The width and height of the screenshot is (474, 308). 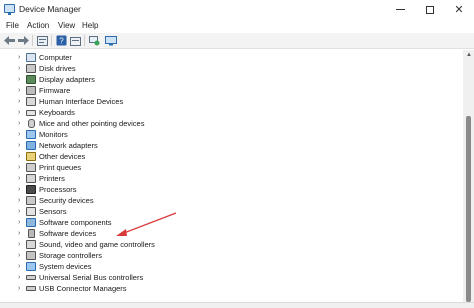 I want to click on tree-item: › Printers, so click(x=230, y=178).